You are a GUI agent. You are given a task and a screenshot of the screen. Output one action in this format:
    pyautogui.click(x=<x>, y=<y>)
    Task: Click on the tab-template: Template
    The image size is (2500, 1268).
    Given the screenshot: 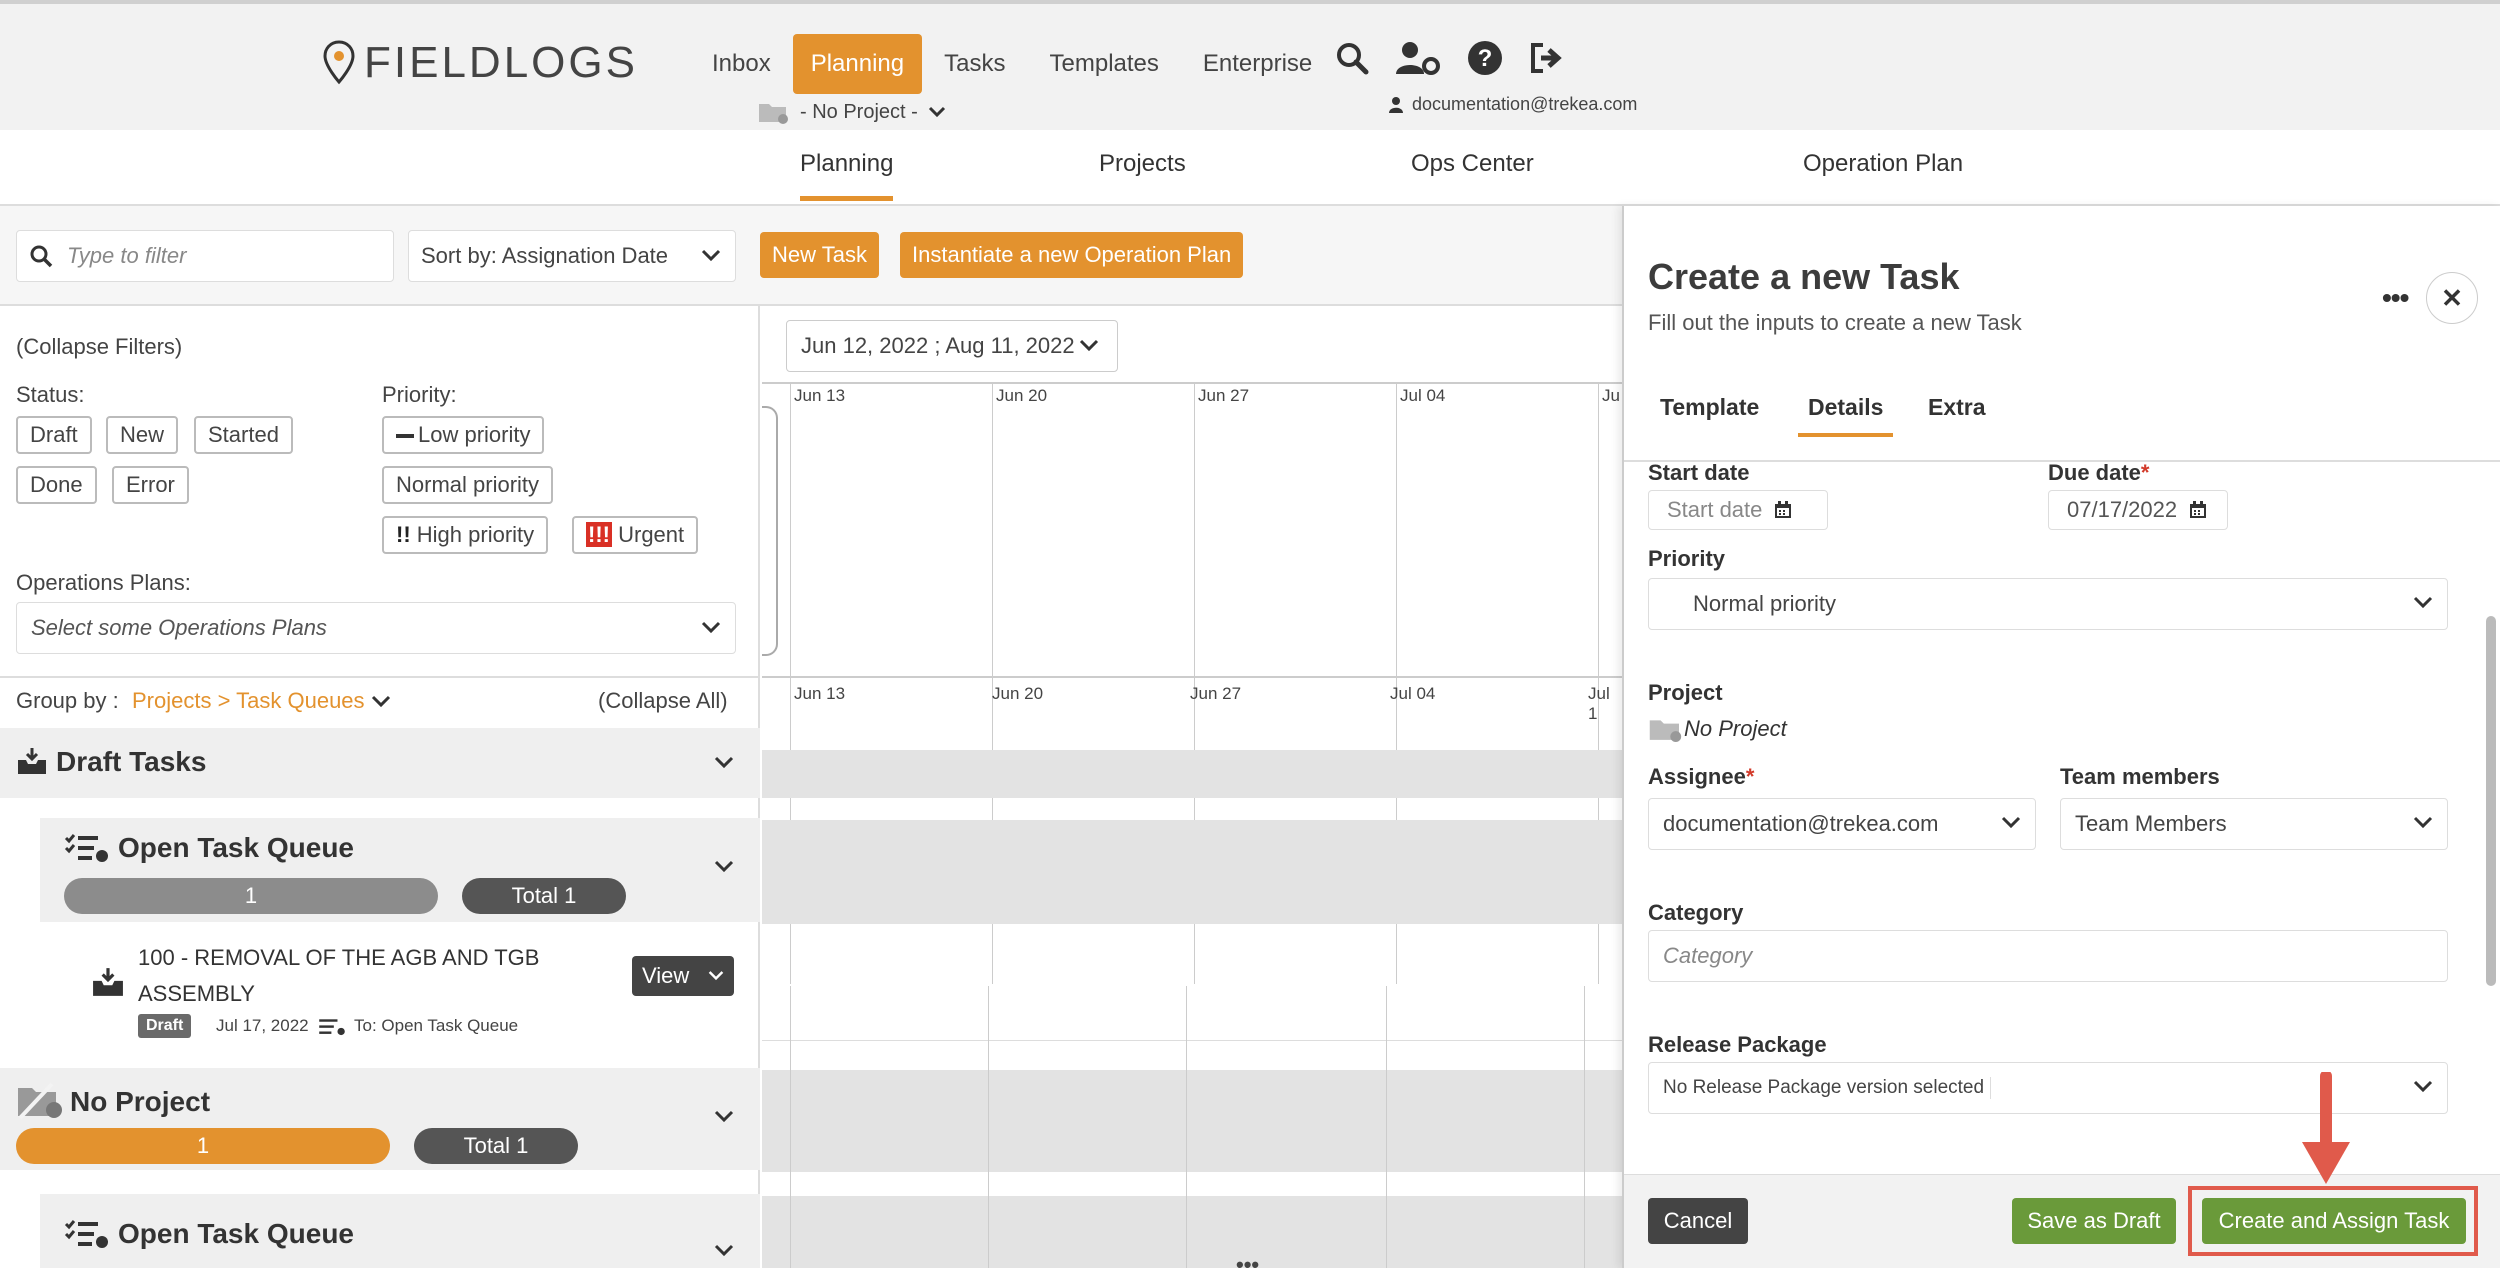 What is the action you would take?
    pyautogui.click(x=1709, y=407)
    